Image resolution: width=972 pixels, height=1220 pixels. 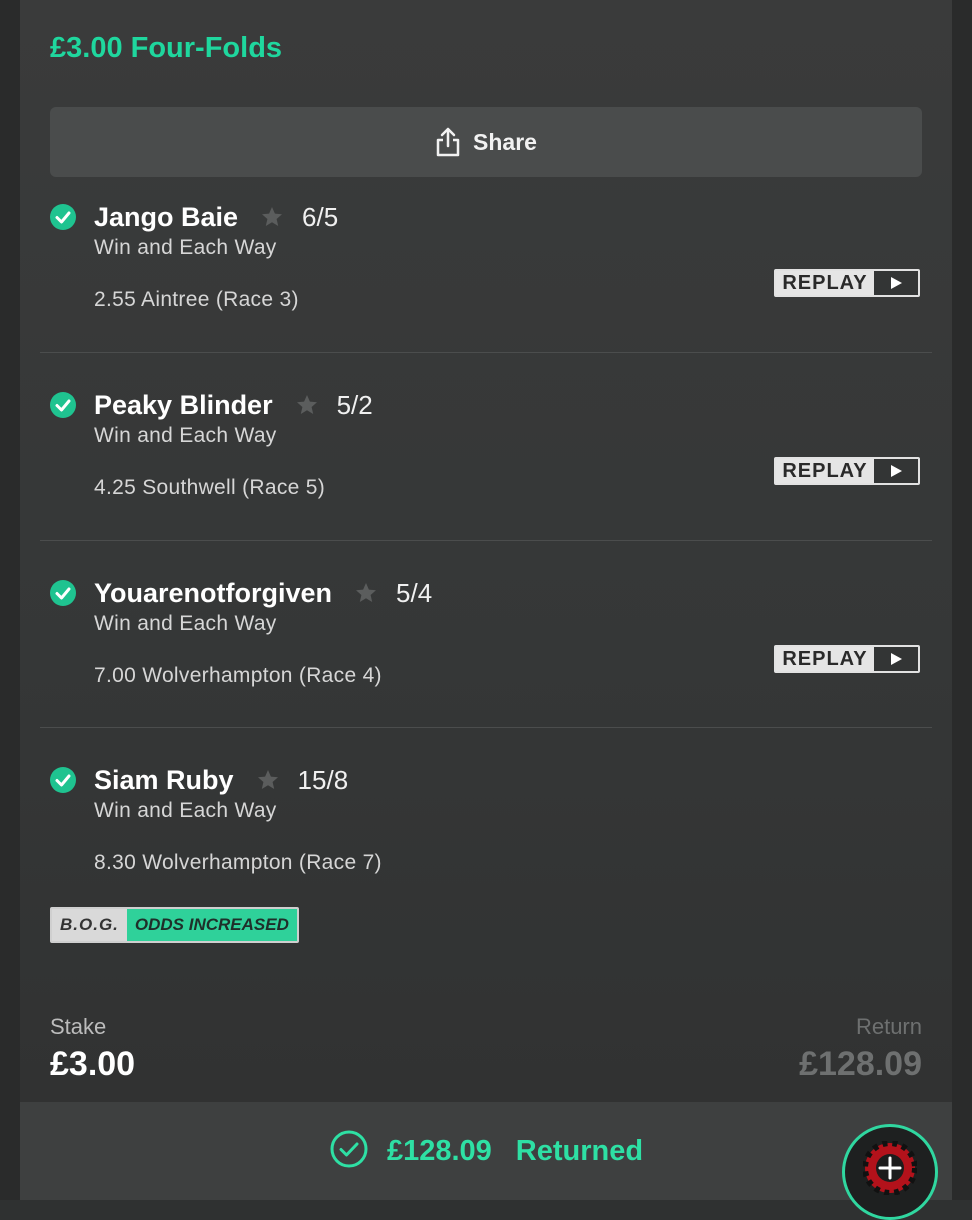 What do you see at coordinates (213, 592) in the screenshot?
I see `selection-name: Youarenotforgiven` at bounding box center [213, 592].